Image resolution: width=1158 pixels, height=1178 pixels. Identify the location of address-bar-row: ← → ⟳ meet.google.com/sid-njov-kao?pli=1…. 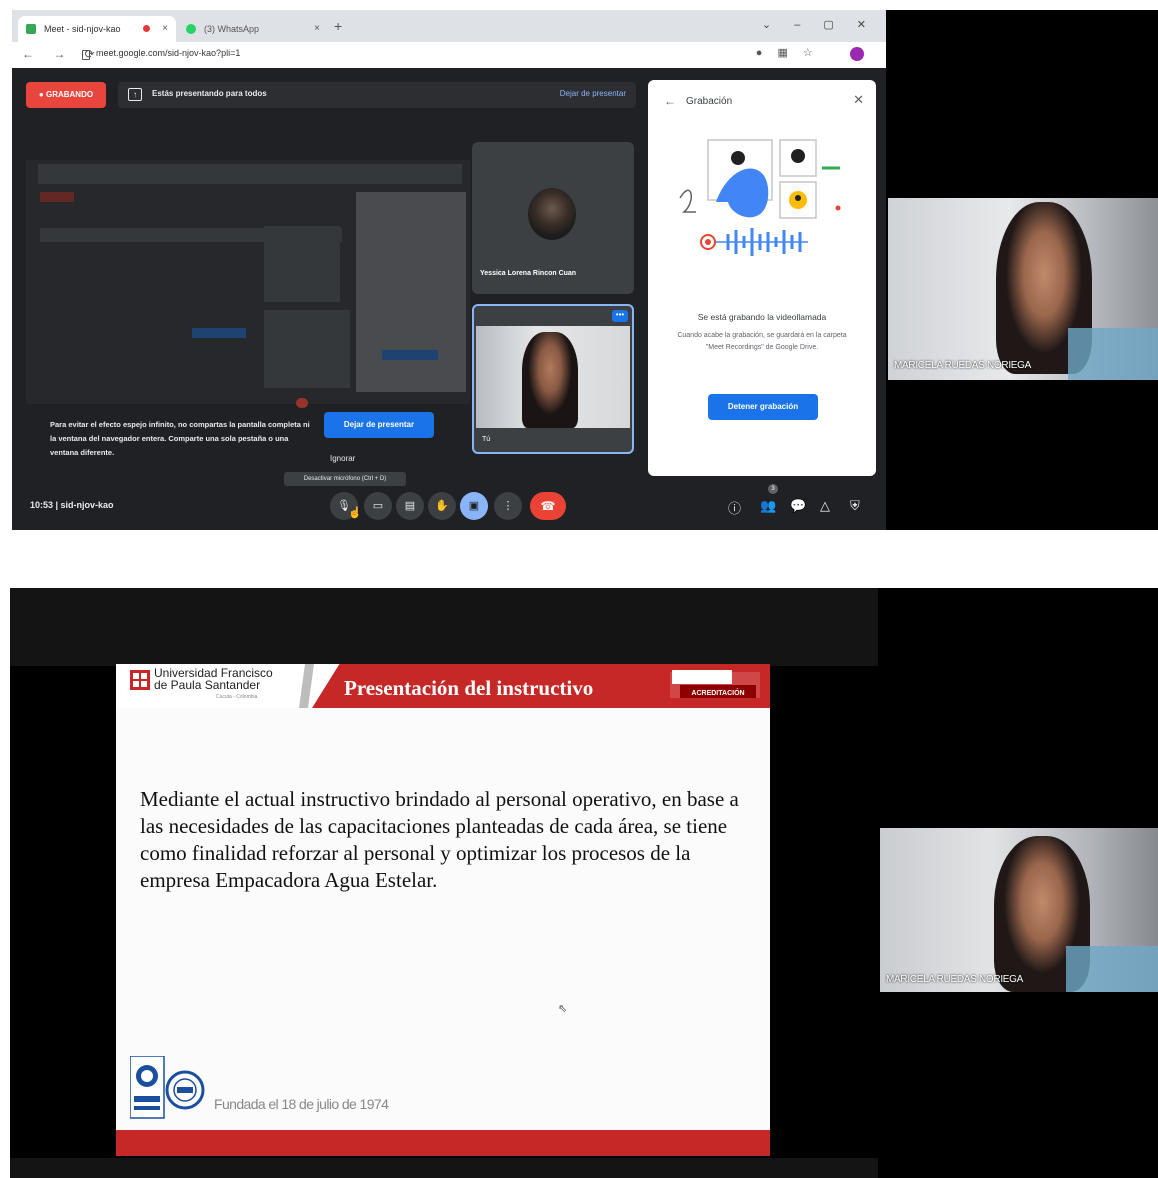
(449, 55).